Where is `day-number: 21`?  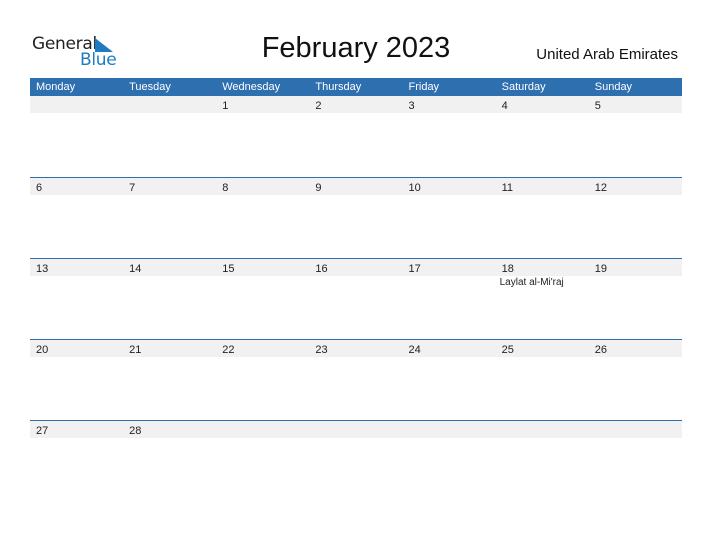 day-number: 21 is located at coordinates (135, 350).